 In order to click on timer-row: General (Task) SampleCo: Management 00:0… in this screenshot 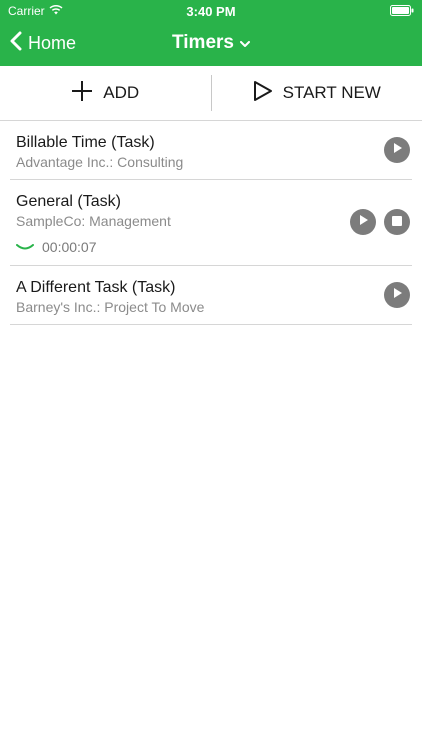, I will do `click(211, 223)`.